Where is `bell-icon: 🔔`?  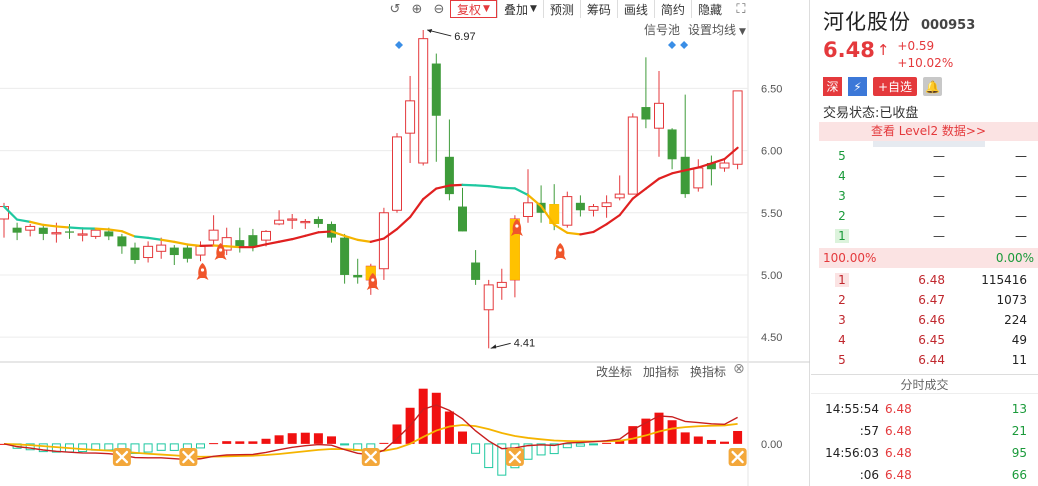 bell-icon: 🔔 is located at coordinates (933, 86).